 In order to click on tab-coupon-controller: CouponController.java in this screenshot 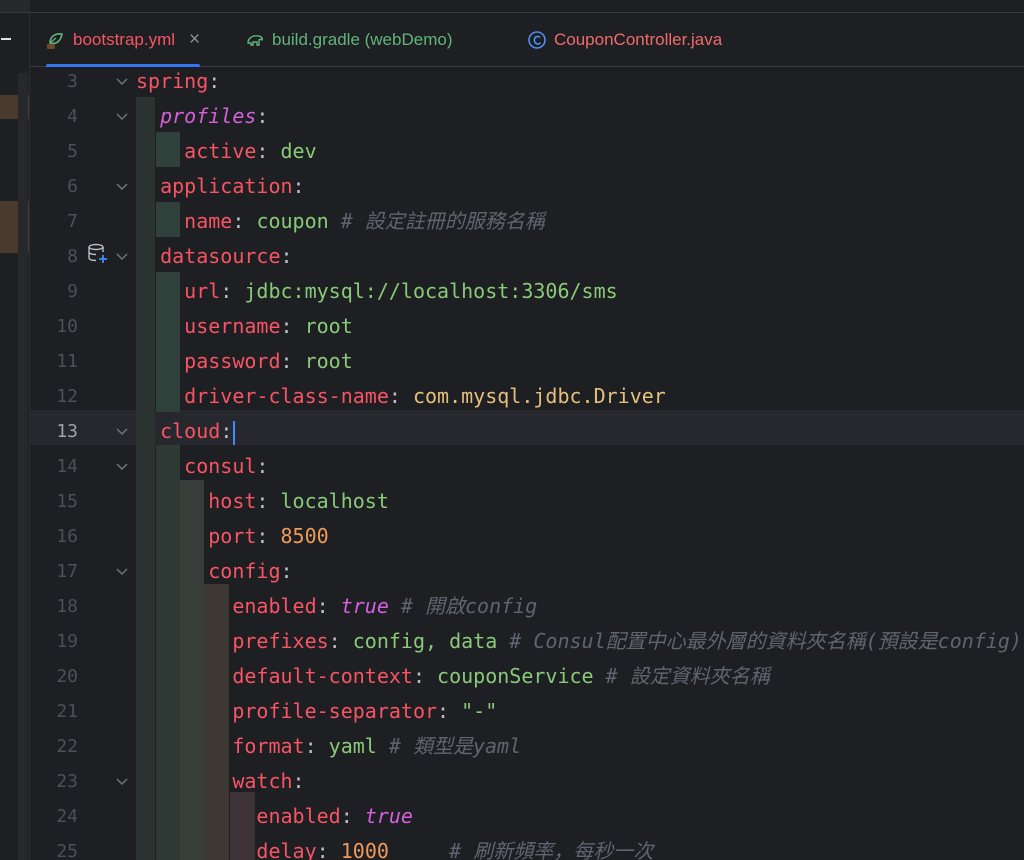, I will do `click(624, 40)`.